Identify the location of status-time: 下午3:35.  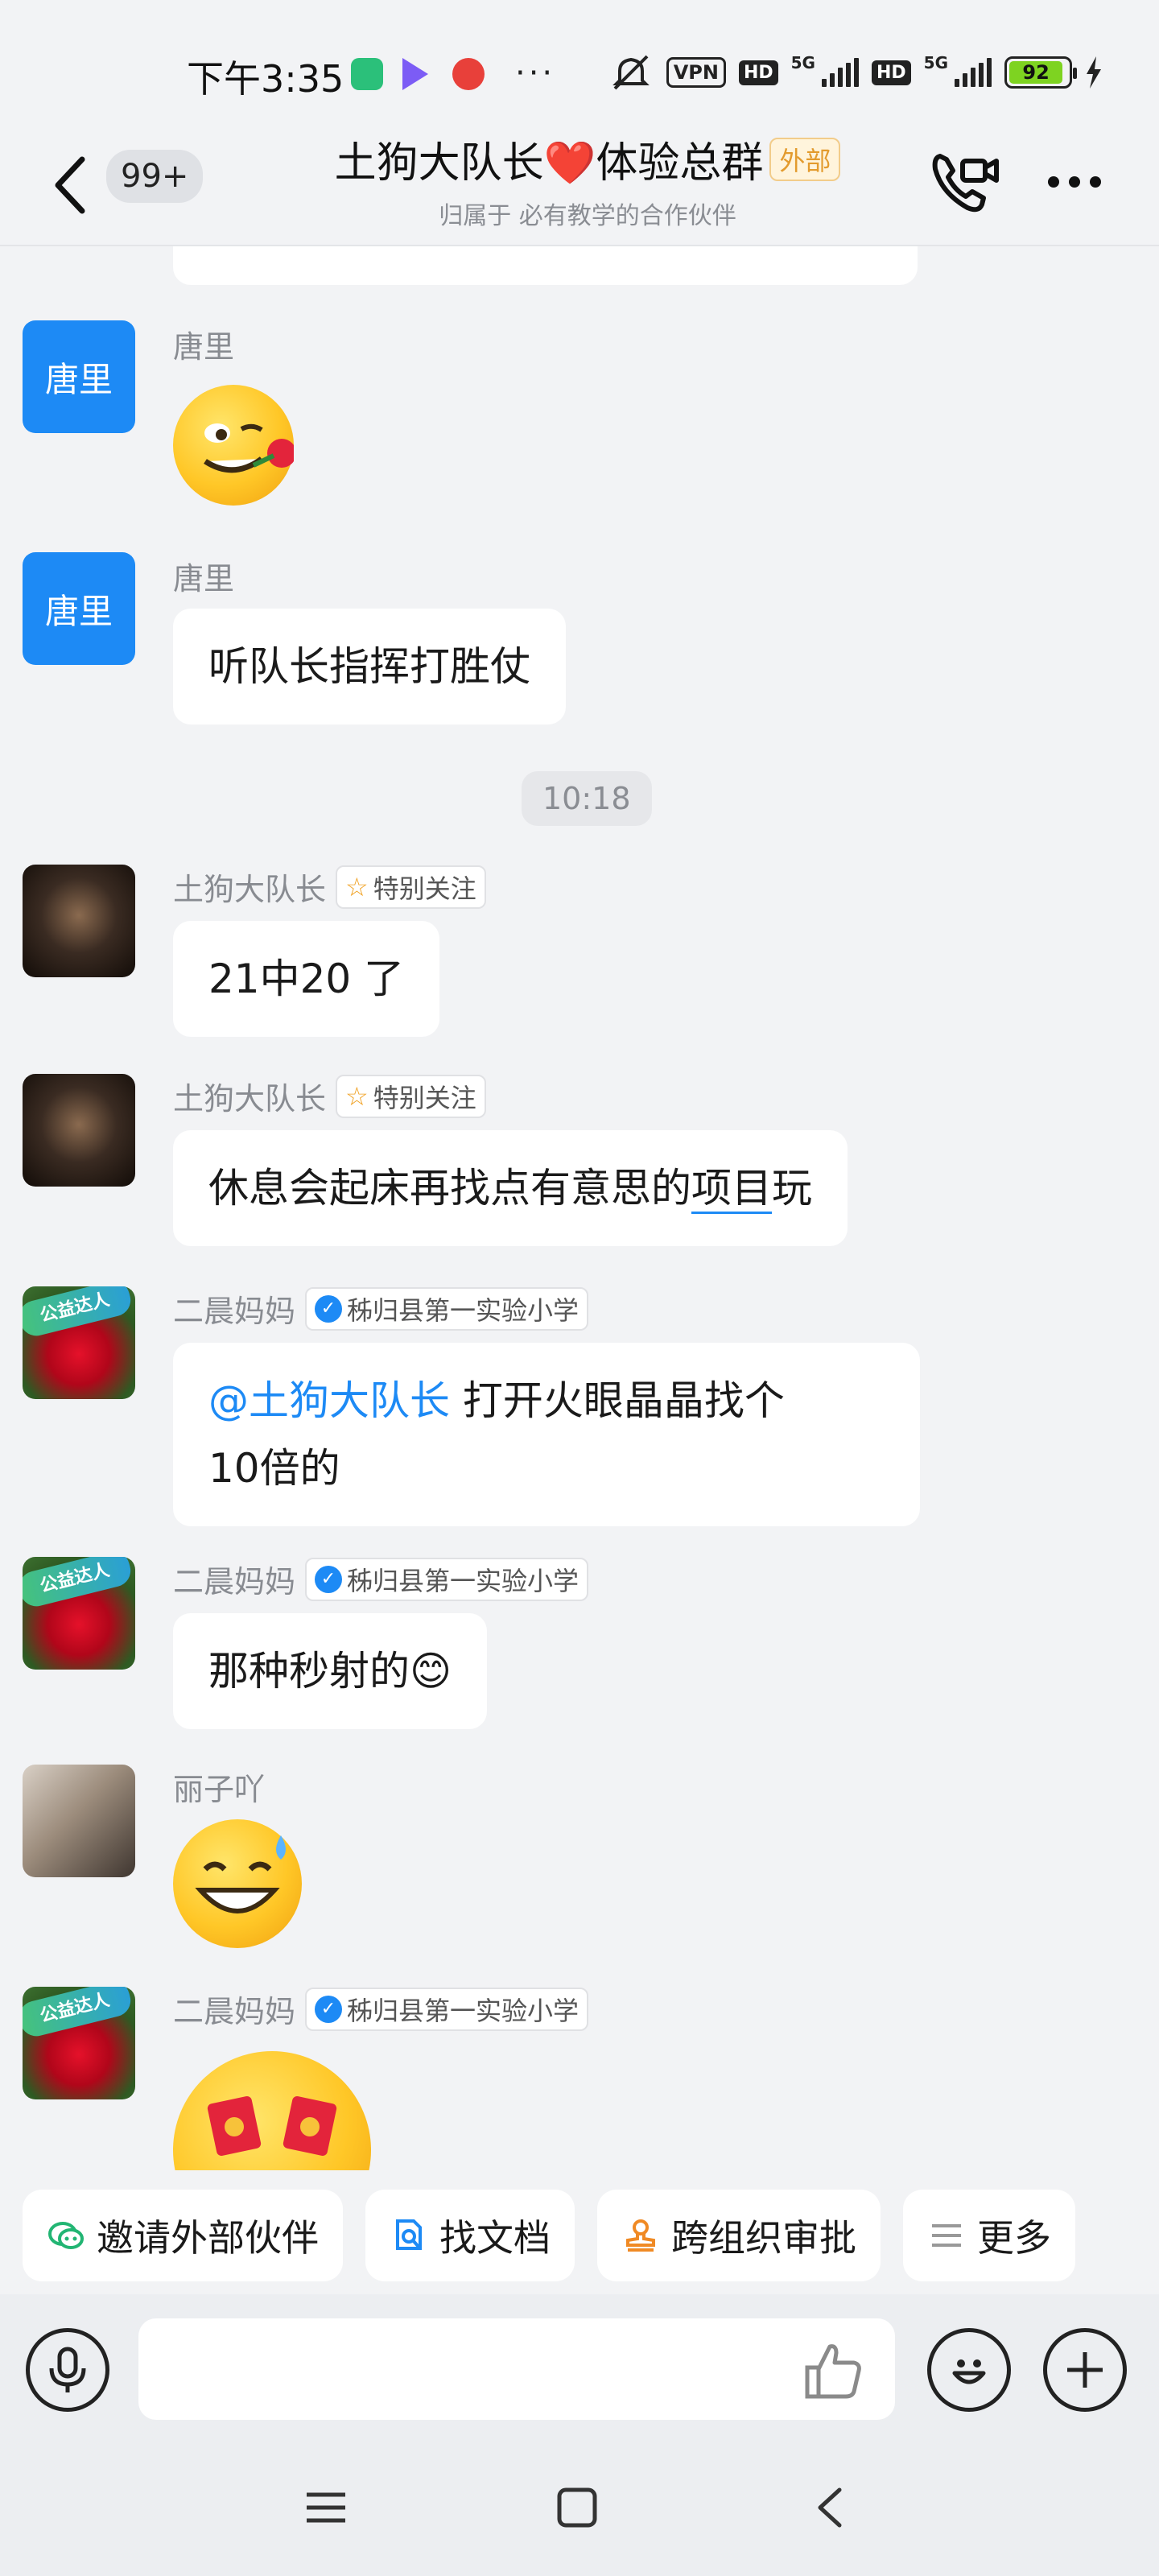
(265, 79).